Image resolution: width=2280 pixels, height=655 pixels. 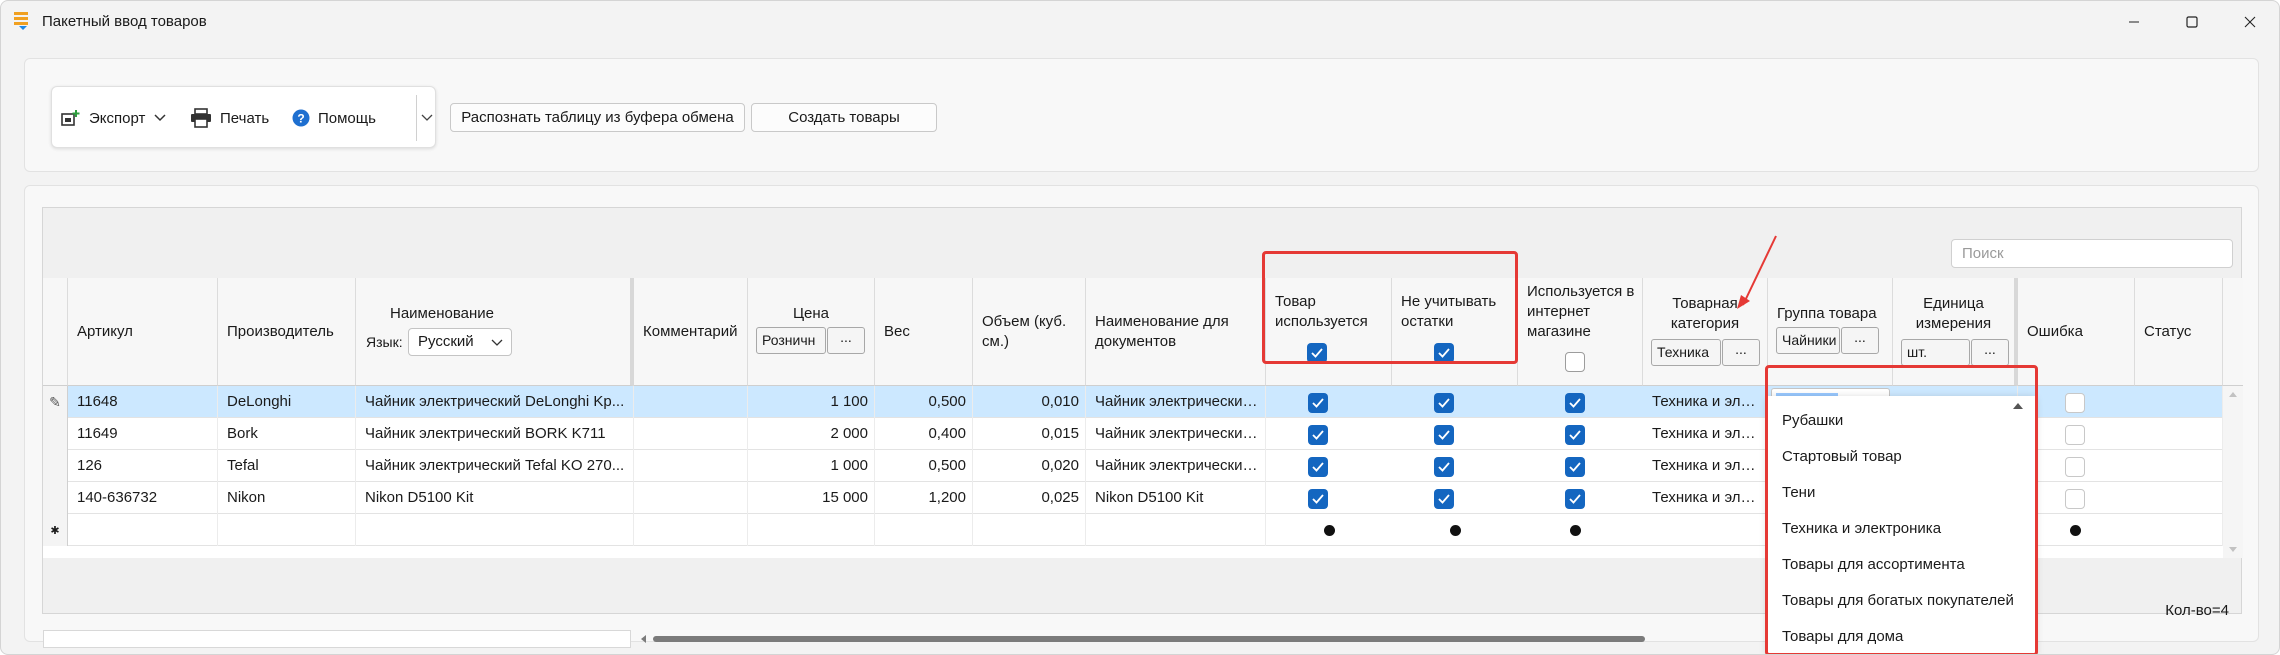 I want to click on close-button, so click(x=2250, y=22).